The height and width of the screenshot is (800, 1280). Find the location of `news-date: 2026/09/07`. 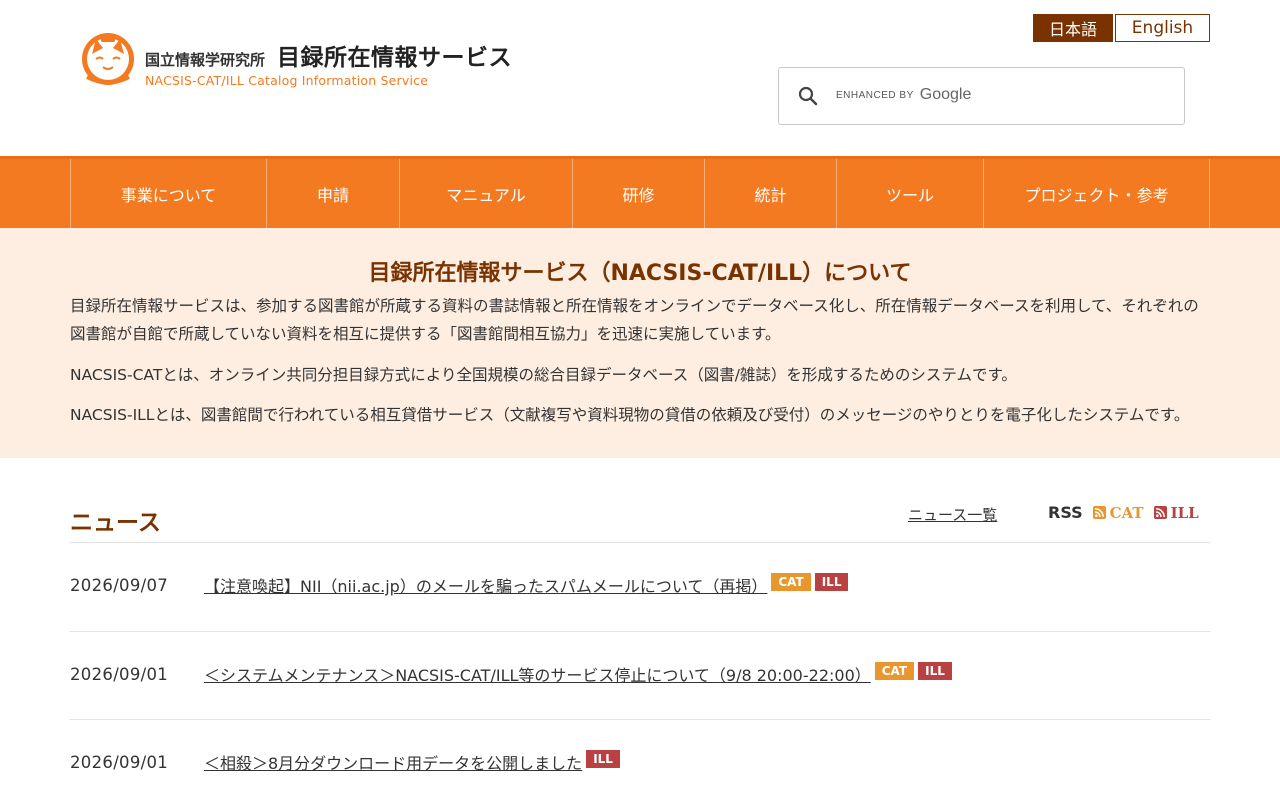

news-date: 2026/09/07 is located at coordinates (119, 585).